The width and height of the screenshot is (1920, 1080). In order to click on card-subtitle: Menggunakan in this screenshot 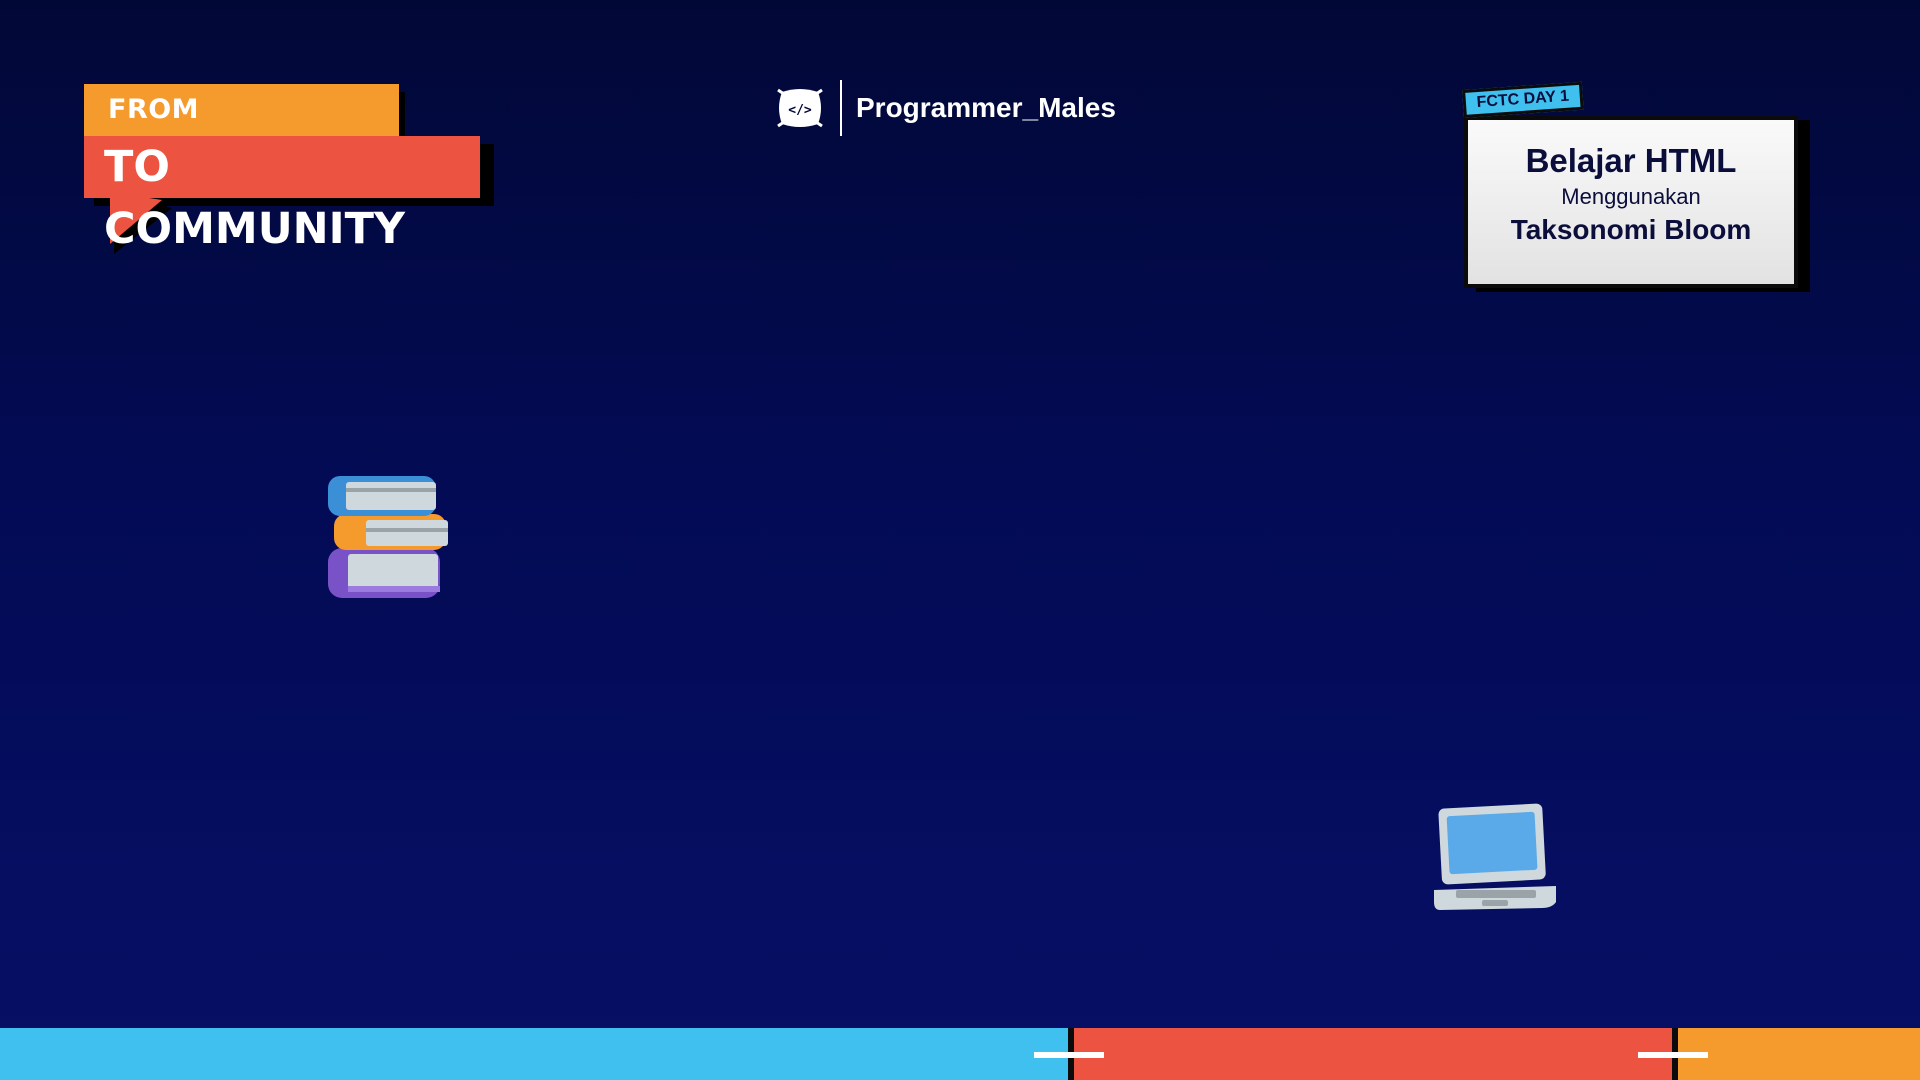, I will do `click(1631, 196)`.